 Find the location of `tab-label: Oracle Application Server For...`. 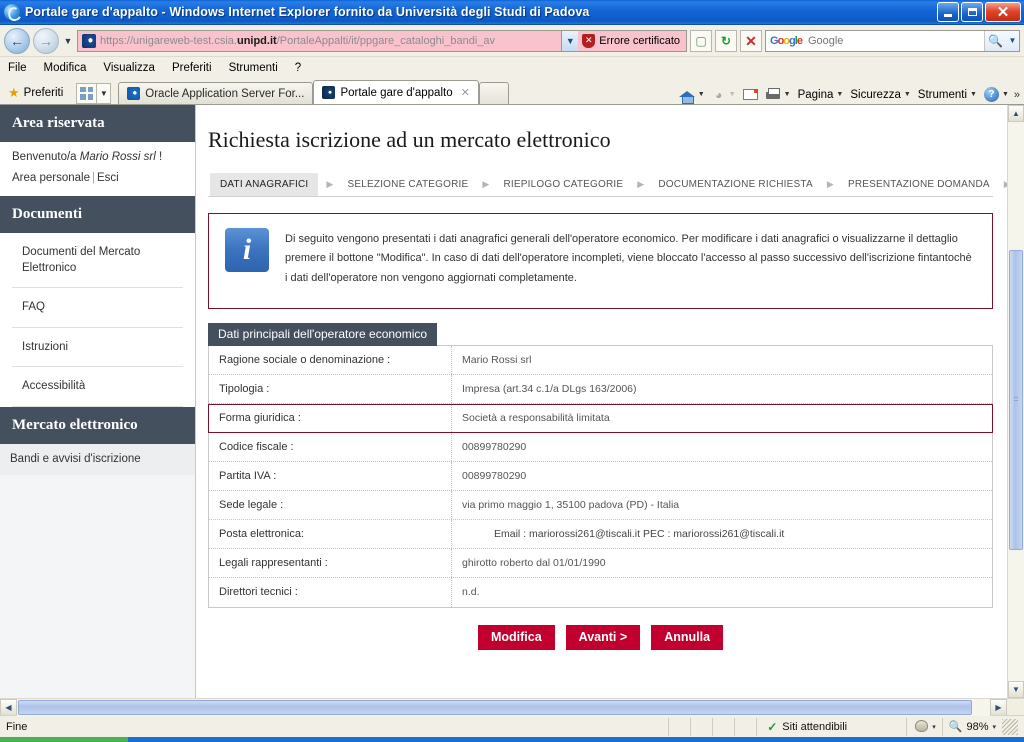

tab-label: Oracle Application Server For... is located at coordinates (225, 93).